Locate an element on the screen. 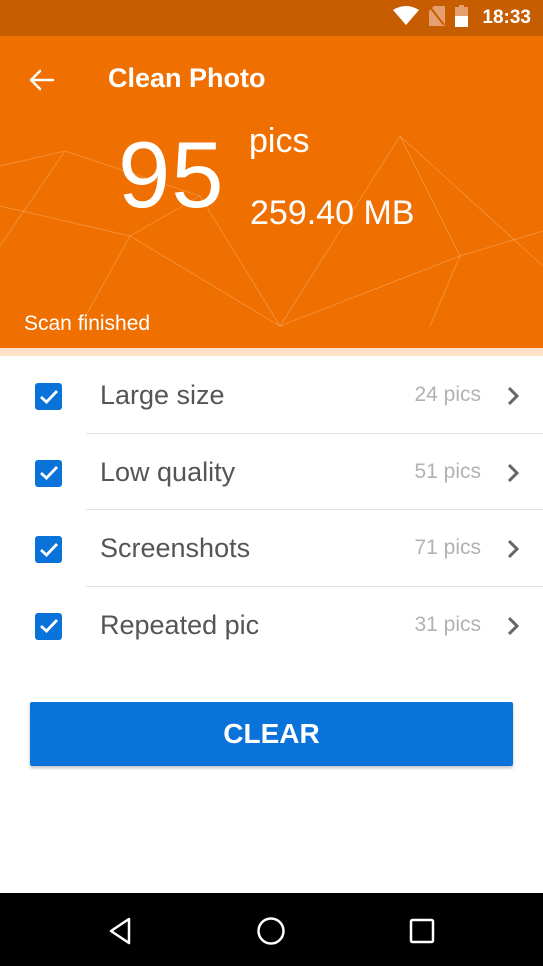 This screenshot has height=966, width=543. category-count: 24 pics is located at coordinates (447, 394).